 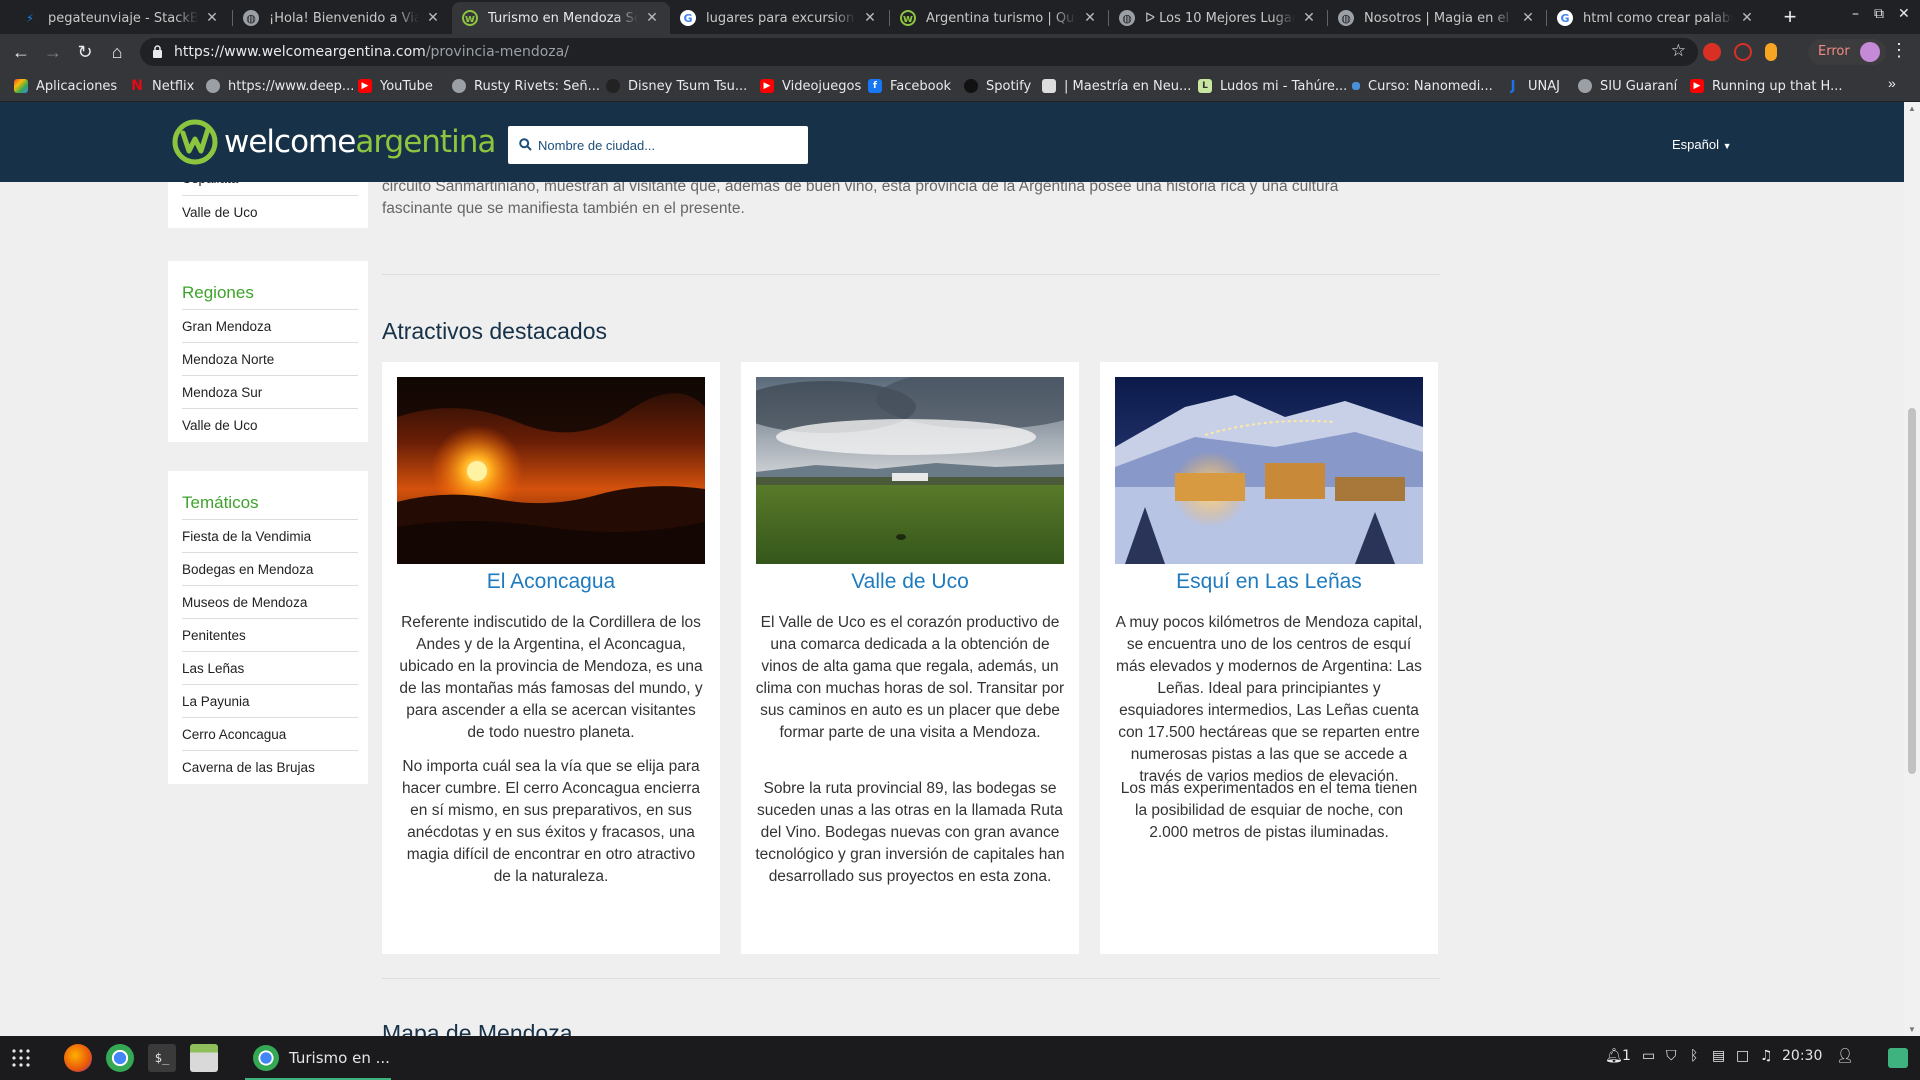 What do you see at coordinates (1671, 1056) in the screenshot?
I see `shield-icon: ⛉` at bounding box center [1671, 1056].